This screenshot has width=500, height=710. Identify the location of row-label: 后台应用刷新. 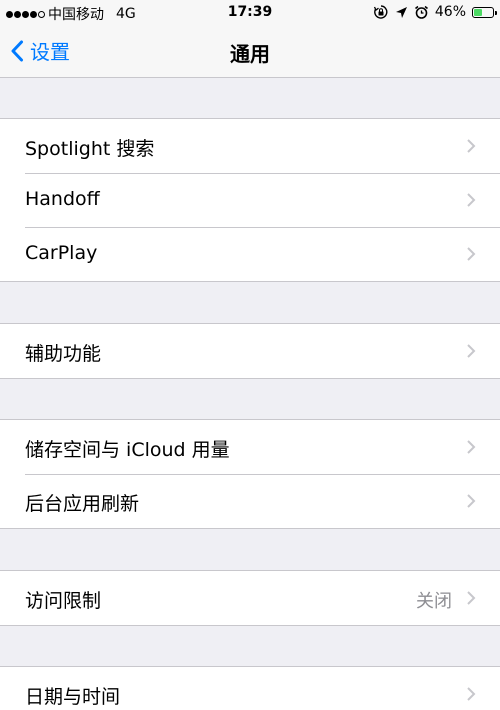
(82, 504).